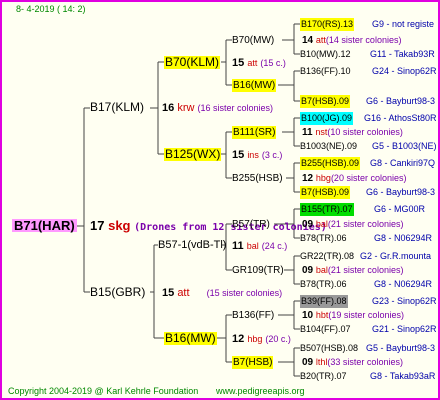 The image size is (440, 400). What do you see at coordinates (44, 225) in the screenshot?
I see `root-queen: B71(HAR)` at bounding box center [44, 225].